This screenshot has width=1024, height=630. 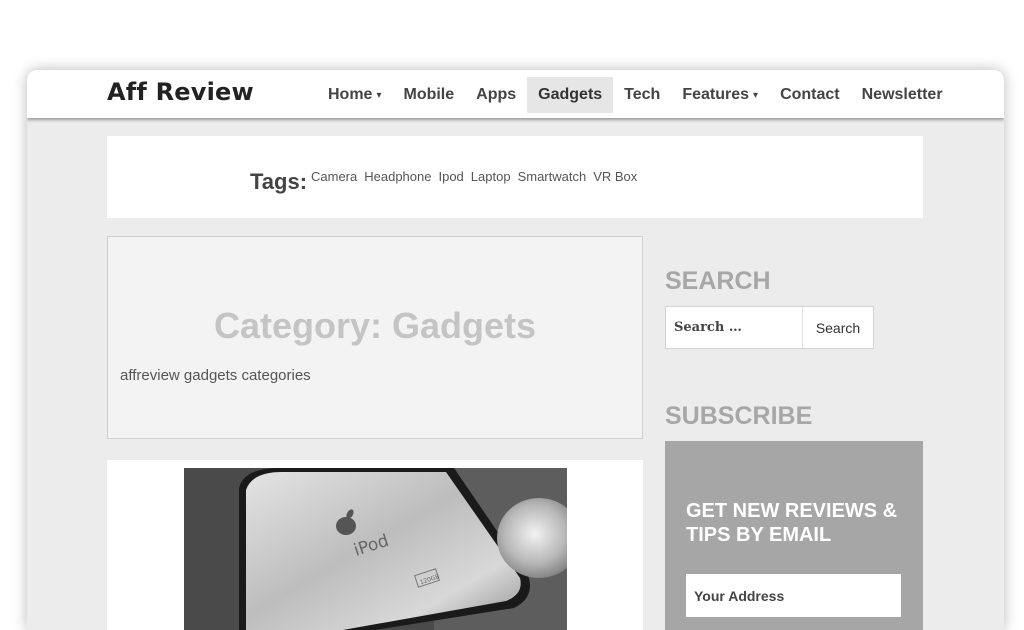 I want to click on nav-item-mobile: Mobile, so click(x=428, y=95).